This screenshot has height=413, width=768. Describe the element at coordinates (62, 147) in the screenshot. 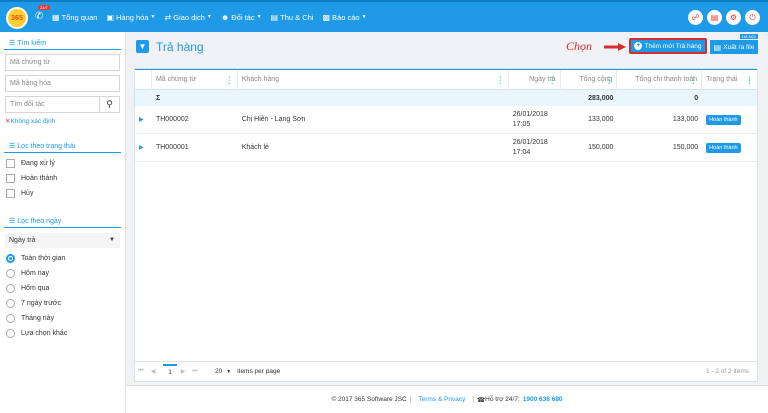

I see `status-section-title: ☰ Lọc theo trạng thái` at that location.